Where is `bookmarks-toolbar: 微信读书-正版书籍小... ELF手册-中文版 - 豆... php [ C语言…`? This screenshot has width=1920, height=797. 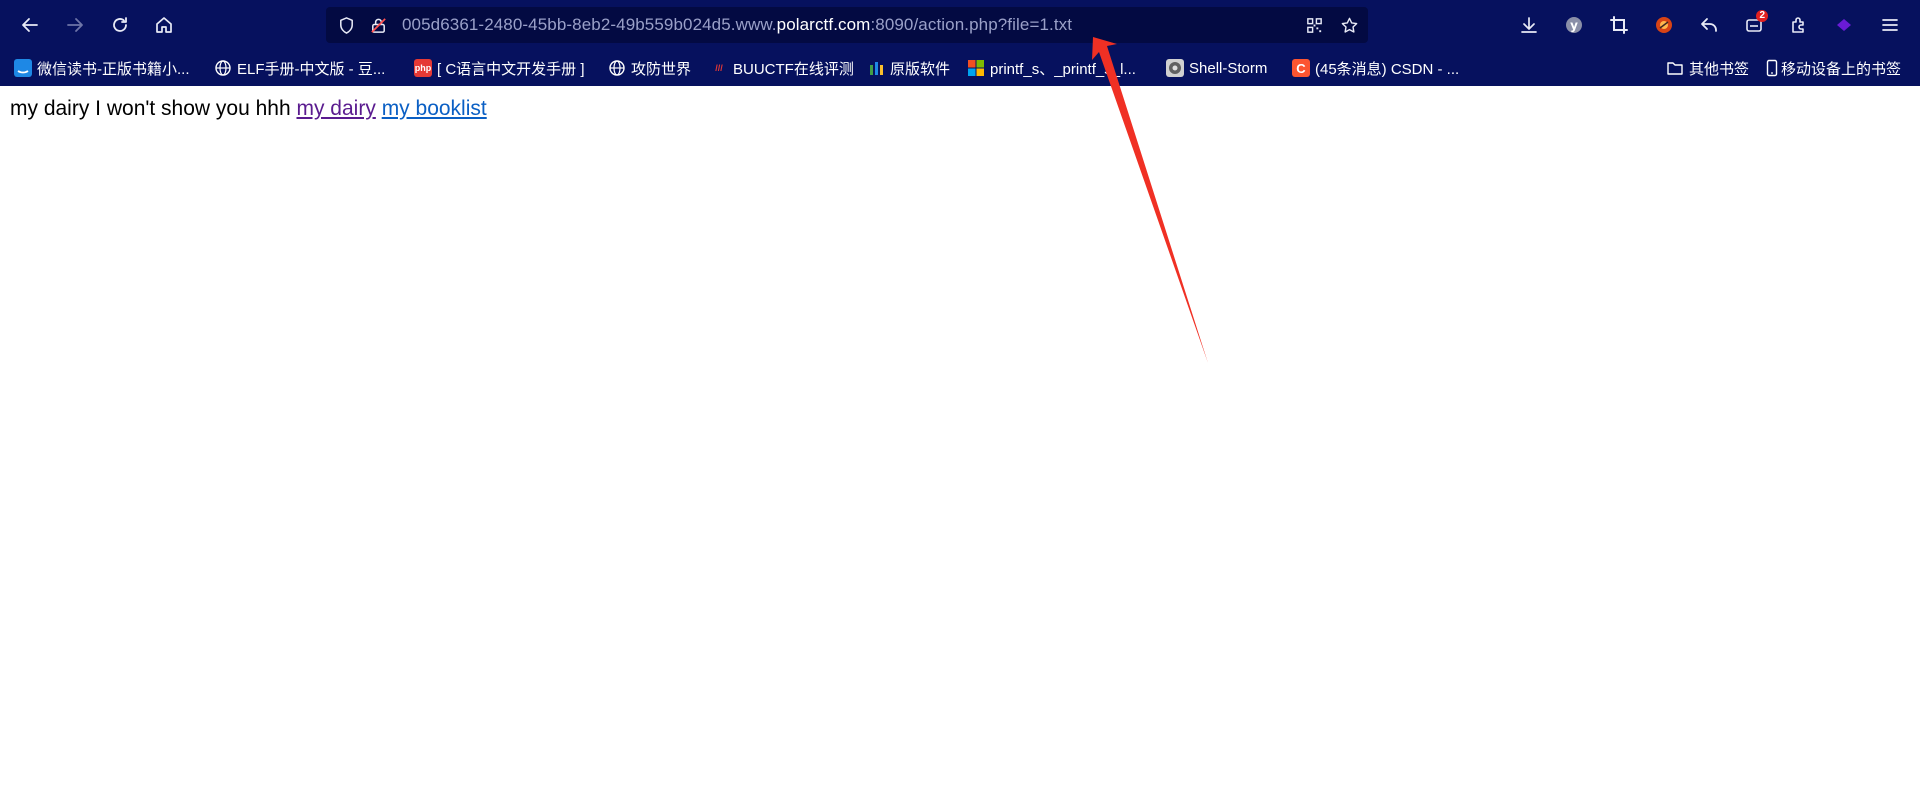 bookmarks-toolbar: 微信读书-正版书籍小... ELF手册-中文版 - 豆... php [ C语言… is located at coordinates (960, 68).